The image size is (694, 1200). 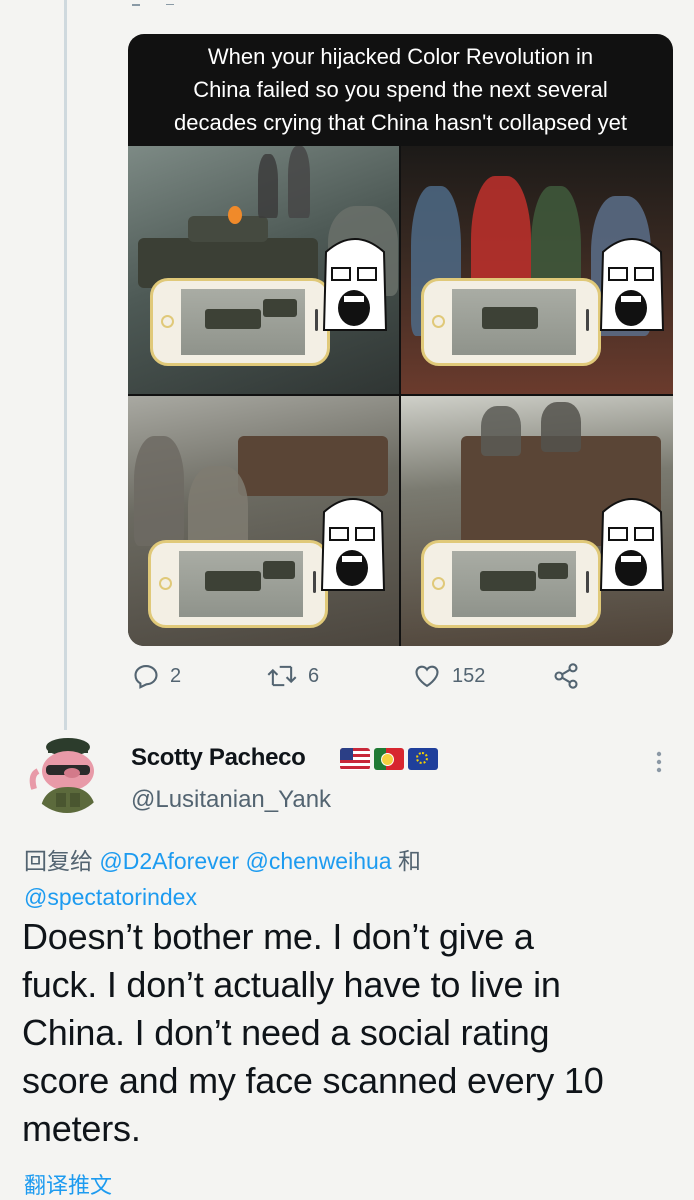 What do you see at coordinates (469, 675) in the screenshot?
I see `like-count: 152` at bounding box center [469, 675].